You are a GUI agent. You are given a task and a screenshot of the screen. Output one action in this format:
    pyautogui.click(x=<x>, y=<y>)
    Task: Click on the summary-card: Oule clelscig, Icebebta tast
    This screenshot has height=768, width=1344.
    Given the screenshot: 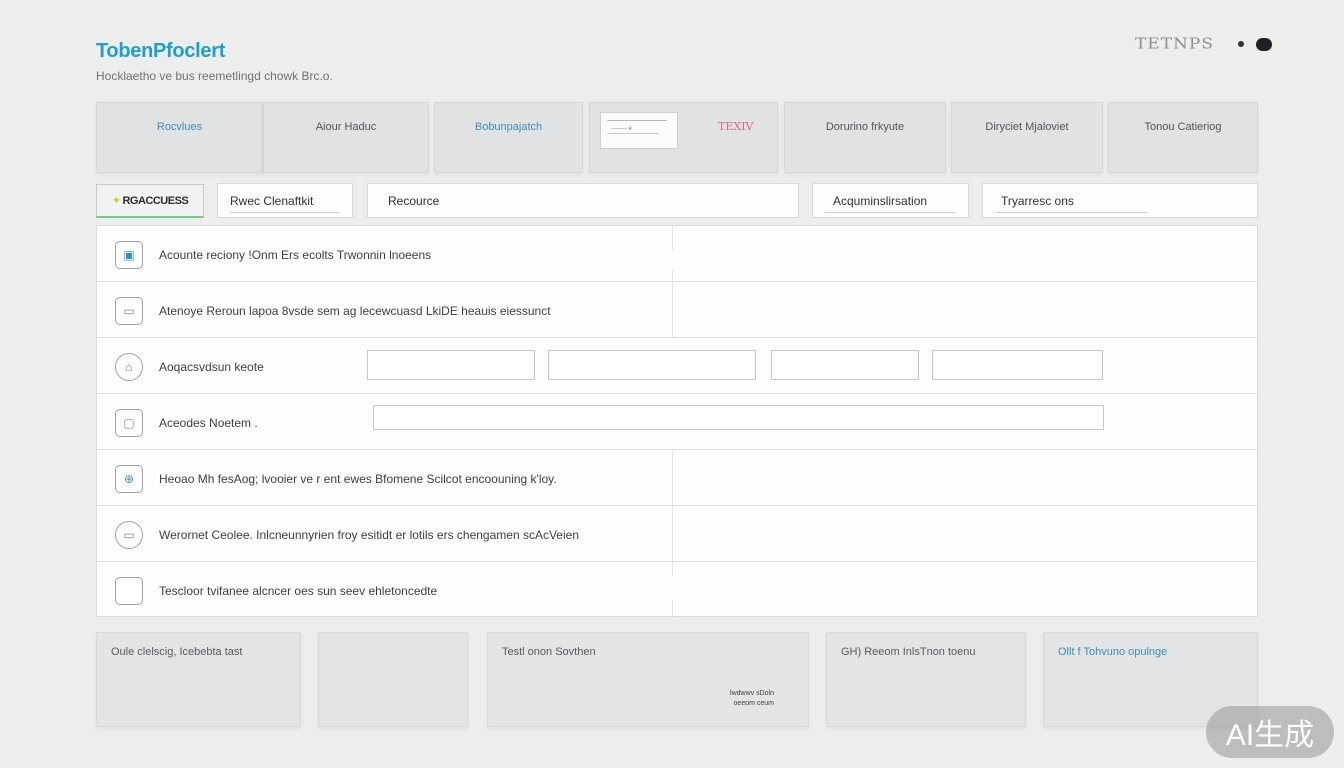 What is the action you would take?
    pyautogui.click(x=198, y=679)
    